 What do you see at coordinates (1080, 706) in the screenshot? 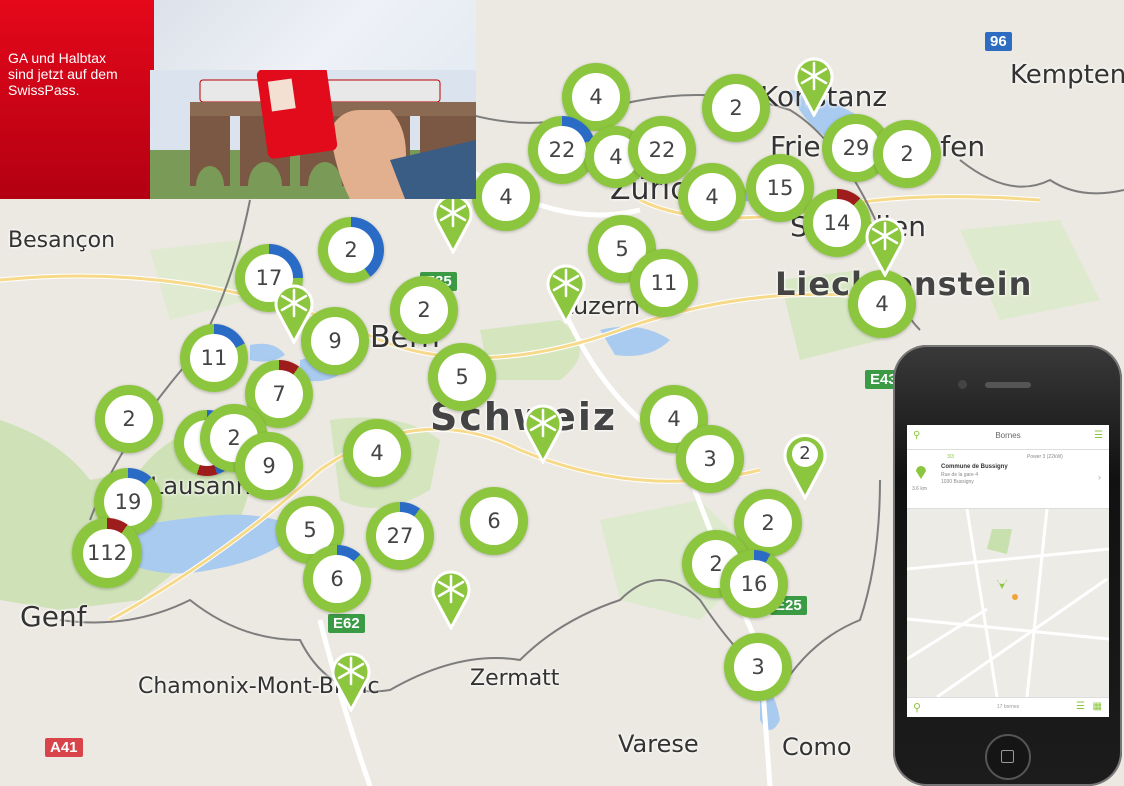
I see `list-icon: ☰` at bounding box center [1080, 706].